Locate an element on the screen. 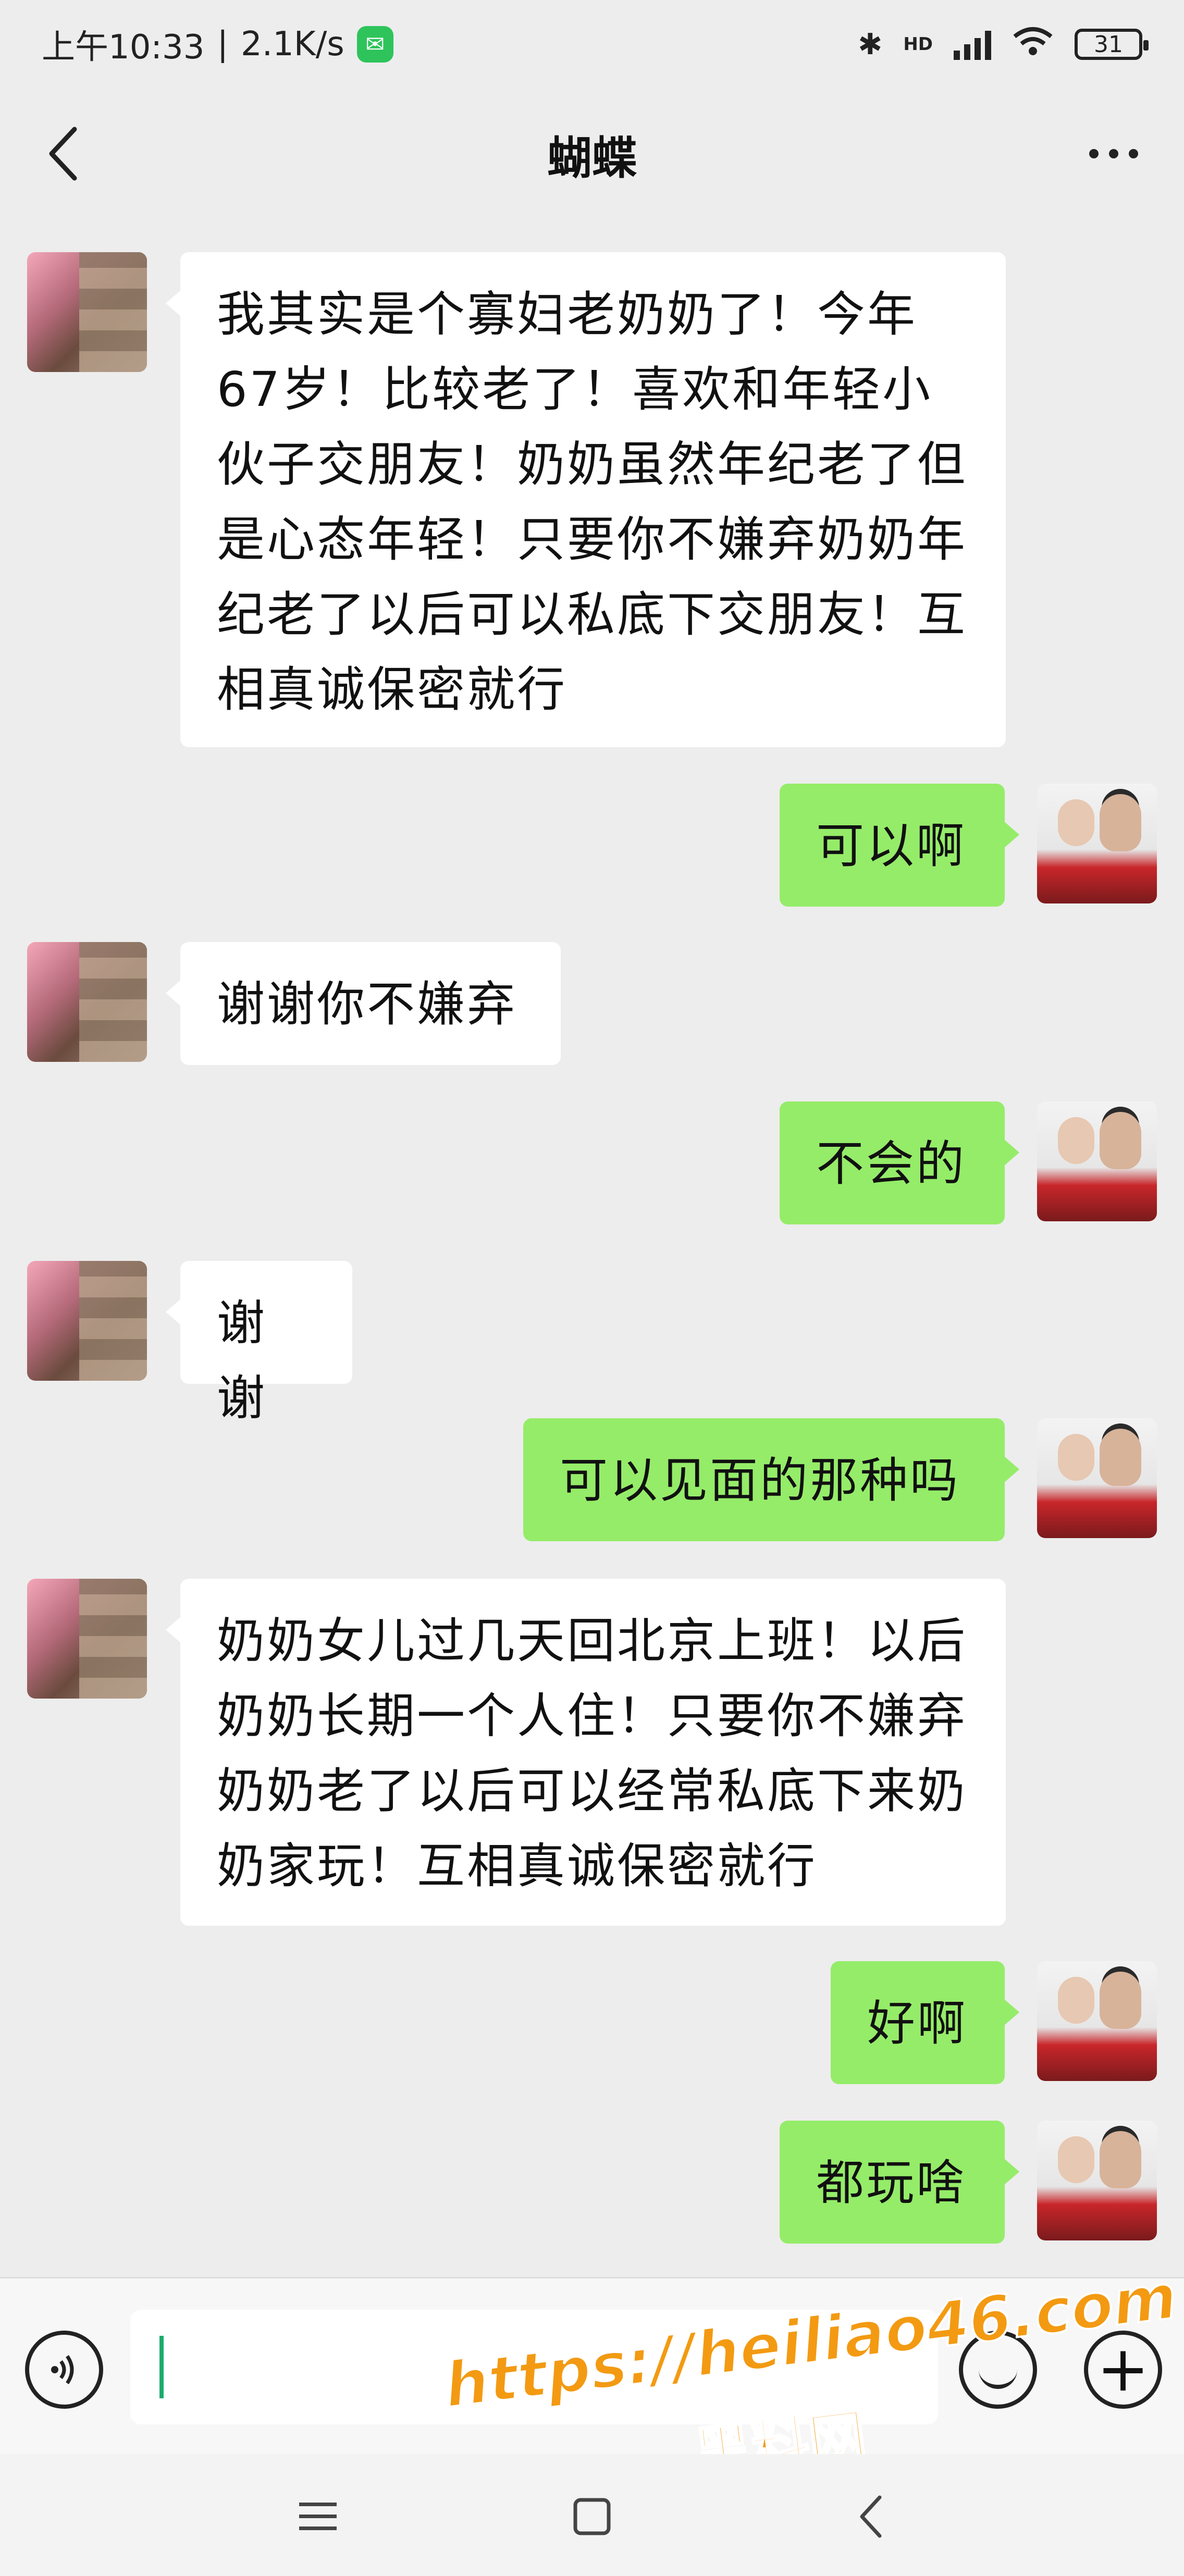 Image resolution: width=1184 pixels, height=2576 pixels. voice-input-button is located at coordinates (64, 2370).